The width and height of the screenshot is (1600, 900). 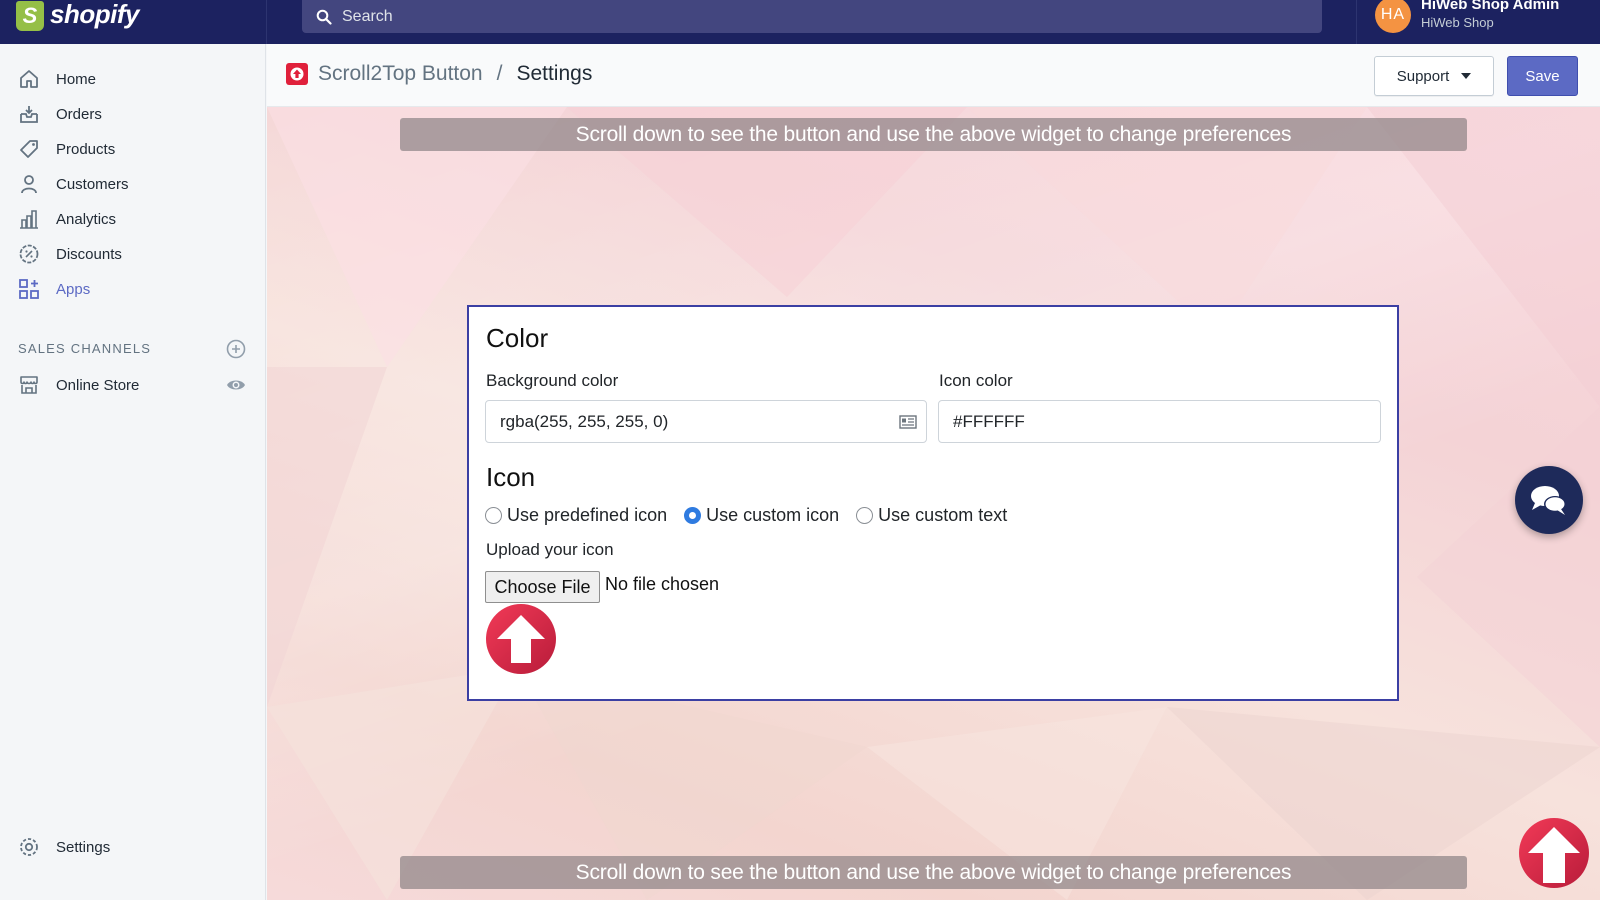 What do you see at coordinates (133, 254) in the screenshot?
I see `sidebar-item-discounts: Discounts` at bounding box center [133, 254].